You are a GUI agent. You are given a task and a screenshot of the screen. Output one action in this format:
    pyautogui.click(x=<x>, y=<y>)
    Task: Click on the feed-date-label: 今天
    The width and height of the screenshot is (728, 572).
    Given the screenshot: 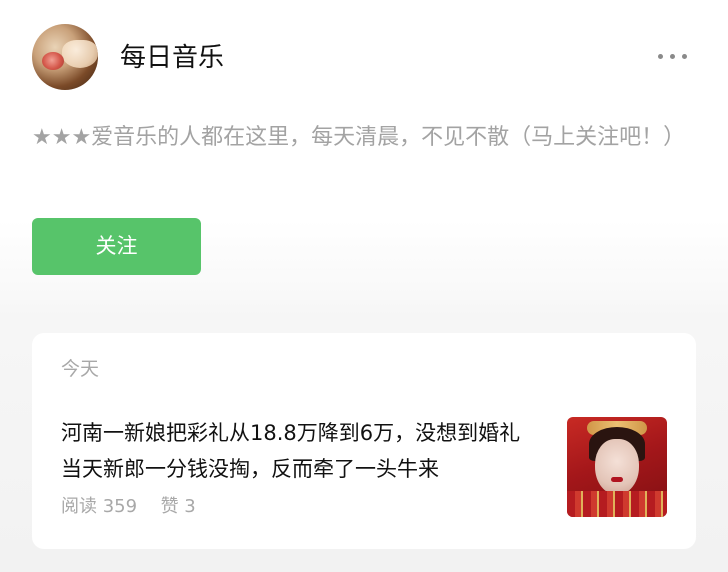 What is the action you would take?
    pyautogui.click(x=80, y=369)
    